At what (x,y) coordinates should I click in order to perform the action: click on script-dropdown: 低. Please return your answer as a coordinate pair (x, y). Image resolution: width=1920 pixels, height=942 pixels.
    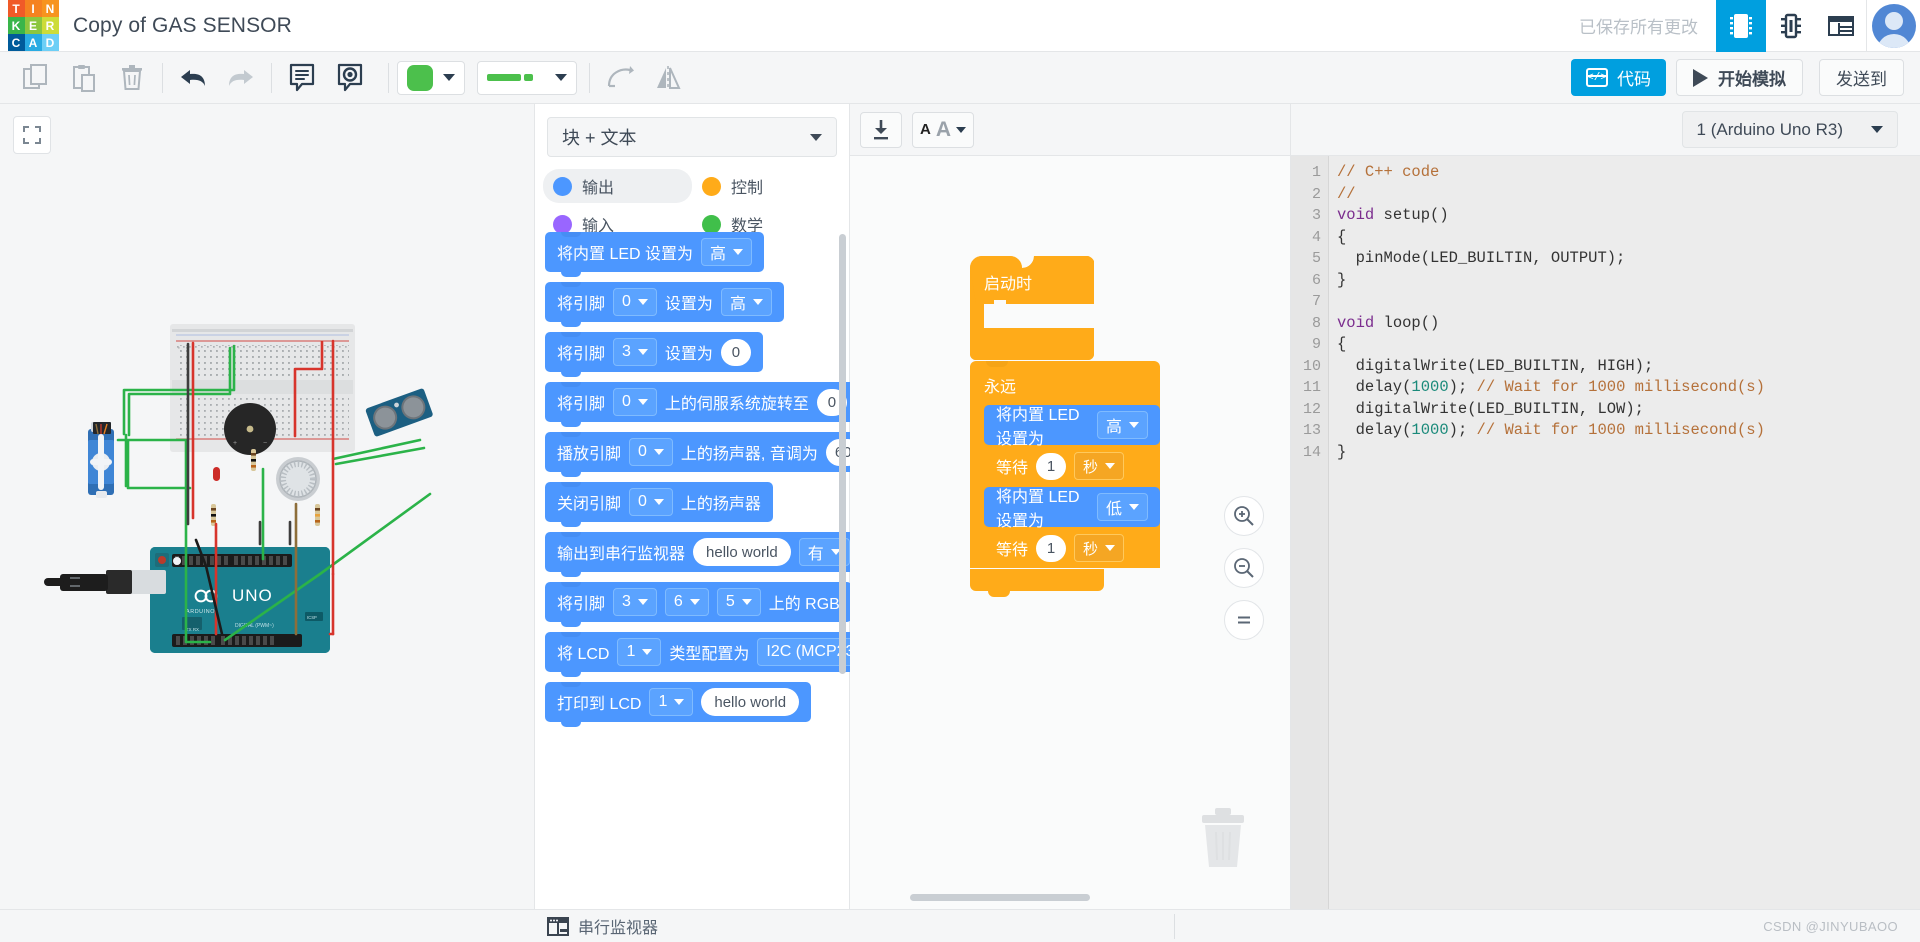
    Looking at the image, I should click on (1122, 507).